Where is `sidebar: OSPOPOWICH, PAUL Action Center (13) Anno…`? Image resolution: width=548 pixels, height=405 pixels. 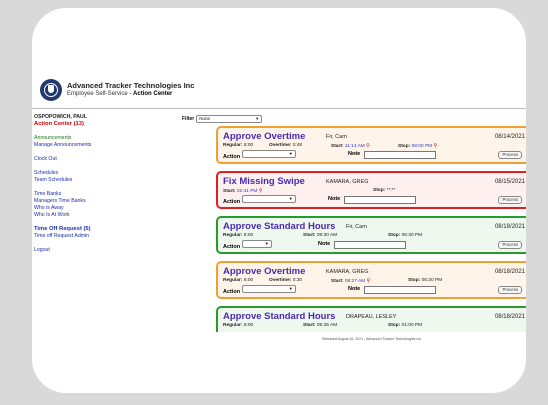
sidebar: OSPOPOWICH, PAUL Action Center (13) Anno… is located at coordinates (94, 183).